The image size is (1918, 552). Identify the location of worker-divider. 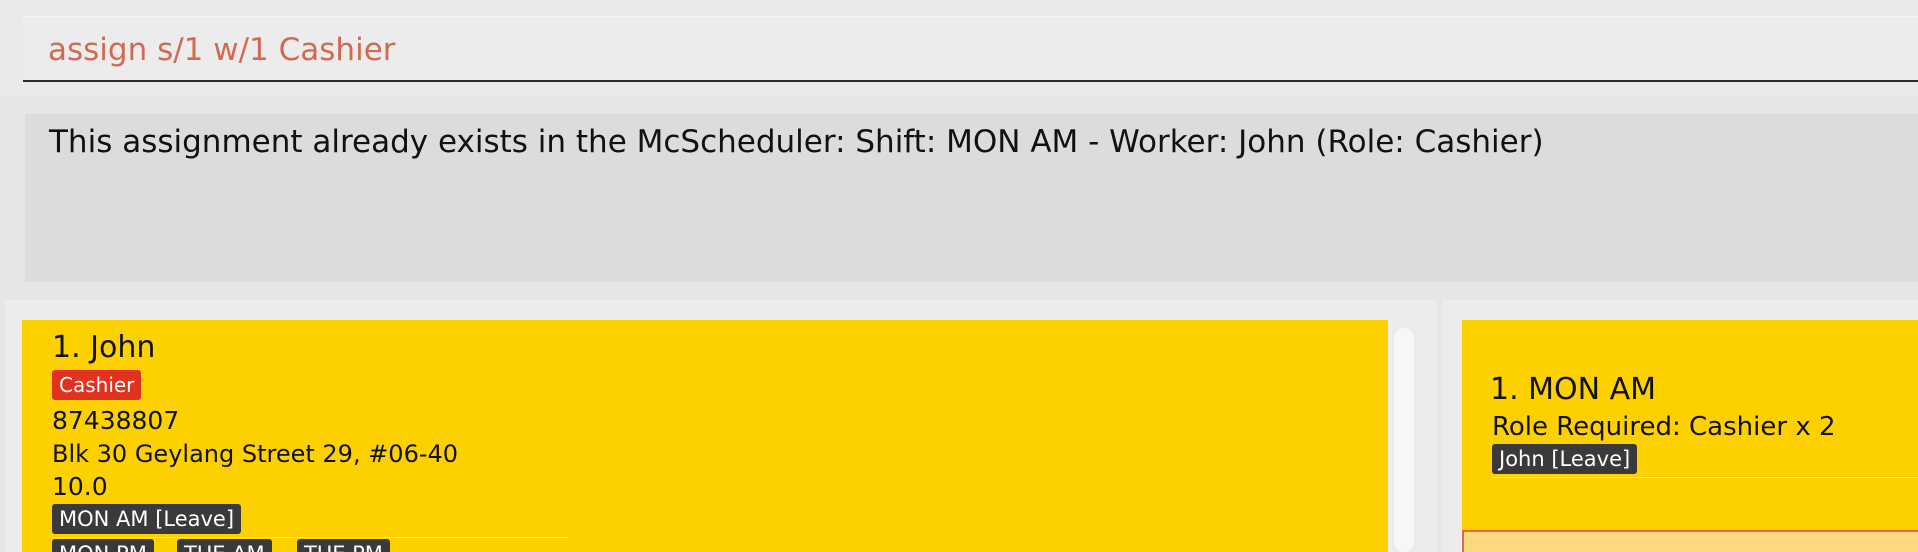
(310, 537).